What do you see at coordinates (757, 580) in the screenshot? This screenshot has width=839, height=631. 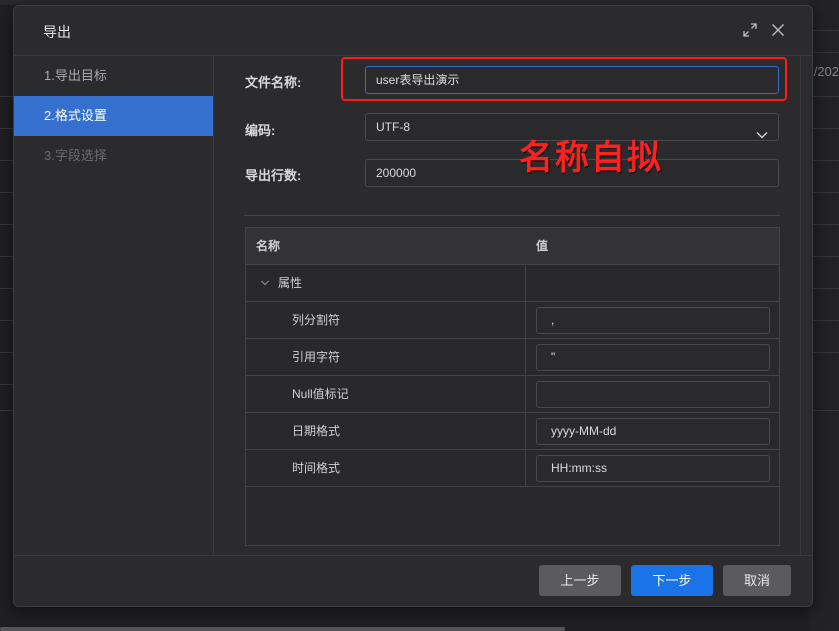 I see `cancel-button: 取消` at bounding box center [757, 580].